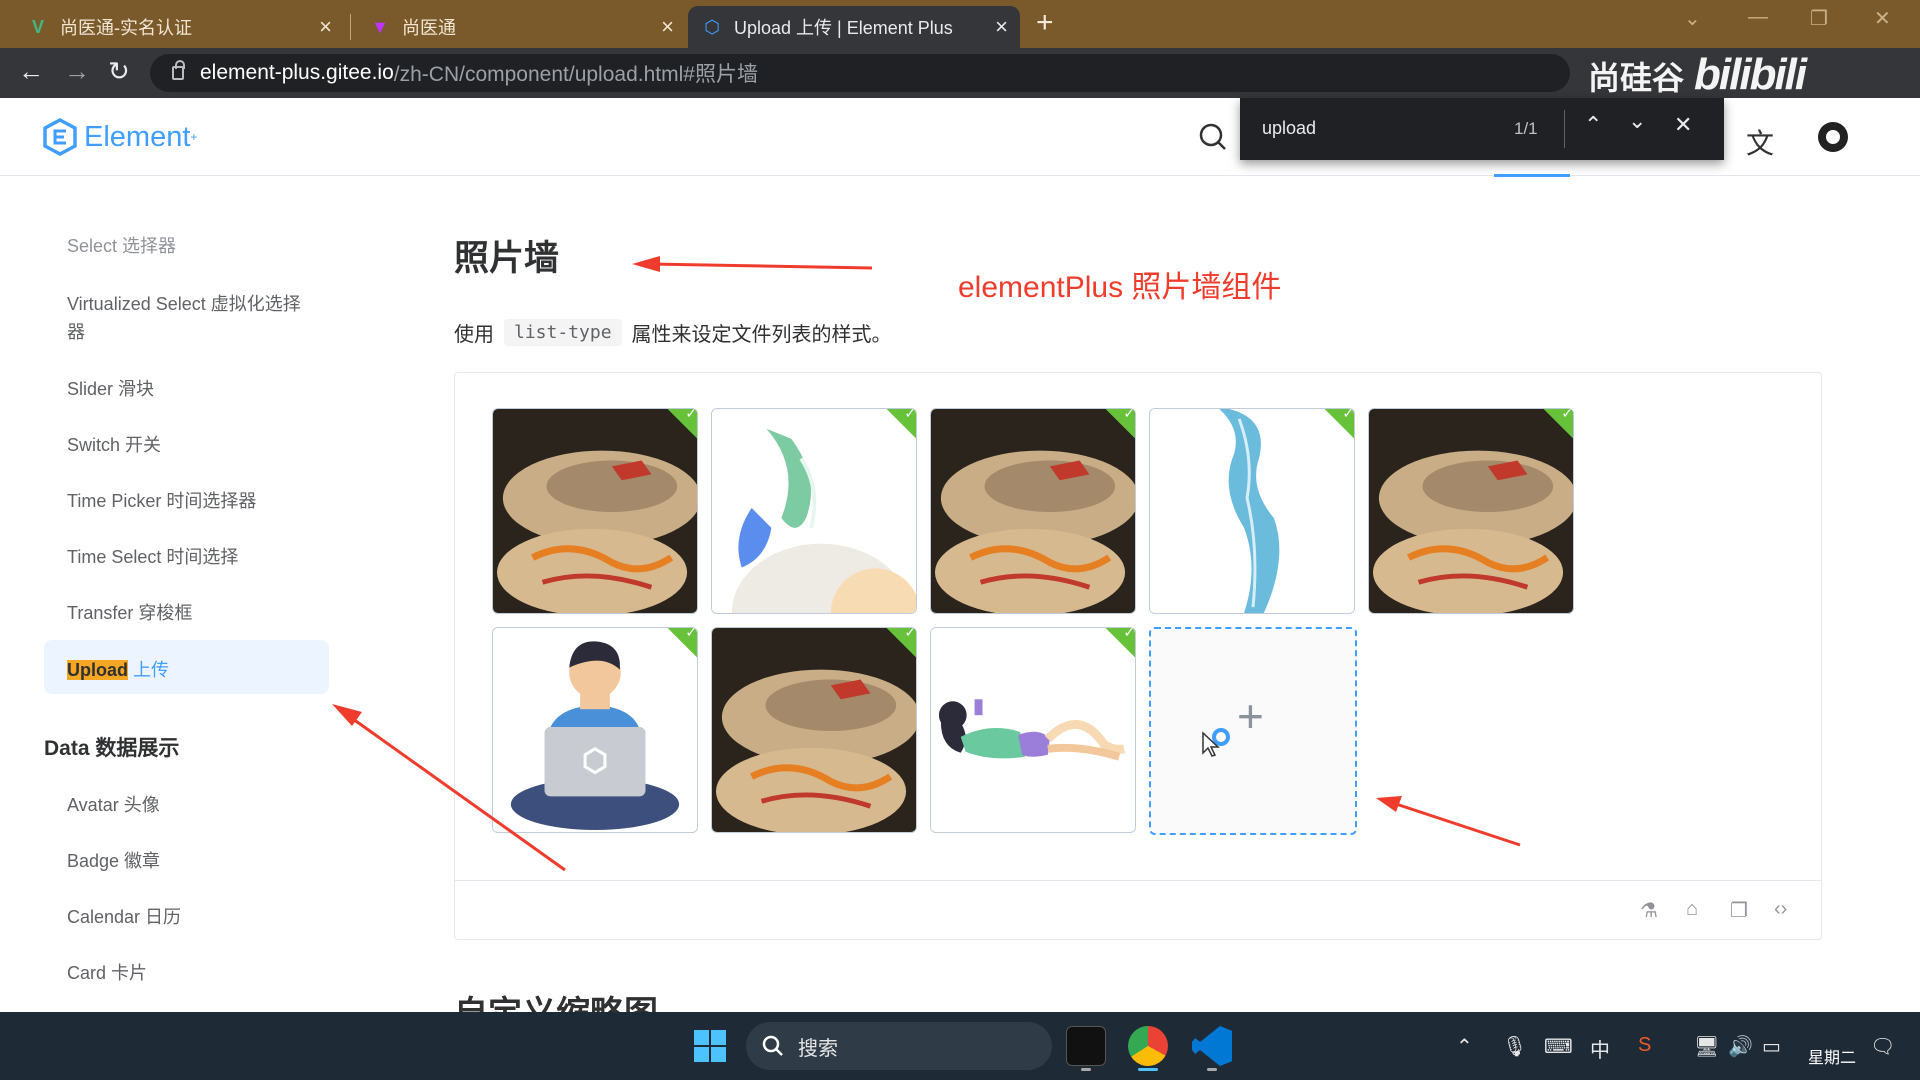 Image resolution: width=1920 pixels, height=1080 pixels. What do you see at coordinates (1600, 1048) in the screenshot?
I see `ime-indicator: 中` at bounding box center [1600, 1048].